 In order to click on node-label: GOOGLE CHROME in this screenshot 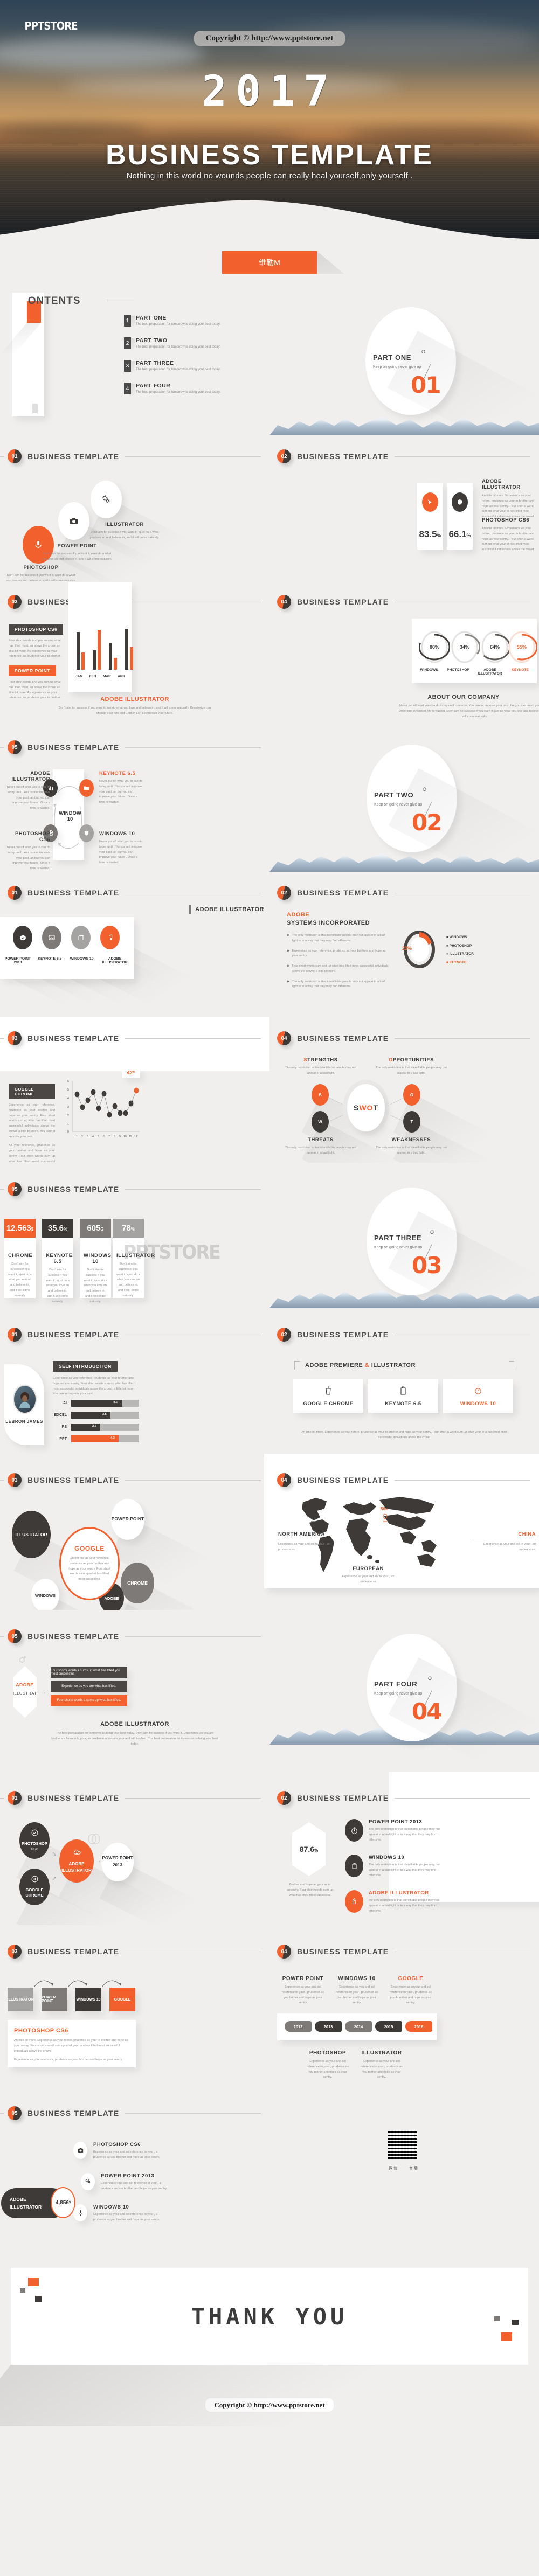, I will do `click(34, 1892)`.